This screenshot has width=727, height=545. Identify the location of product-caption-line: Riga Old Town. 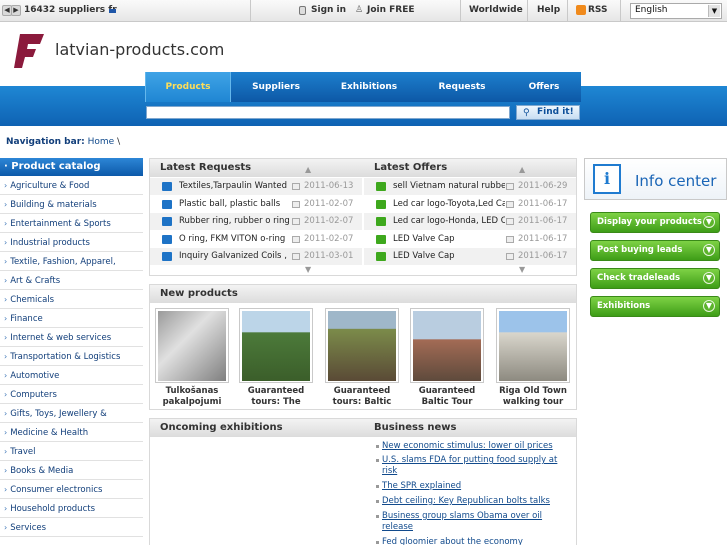
(533, 391).